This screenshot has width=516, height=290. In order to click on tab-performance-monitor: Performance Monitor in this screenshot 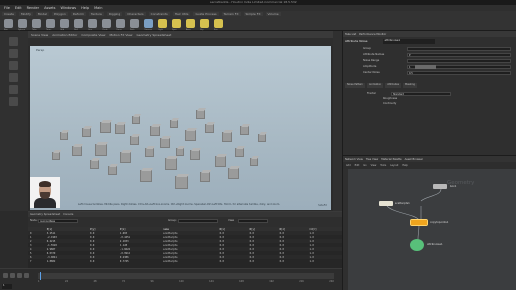, I will do `click(372, 34)`.